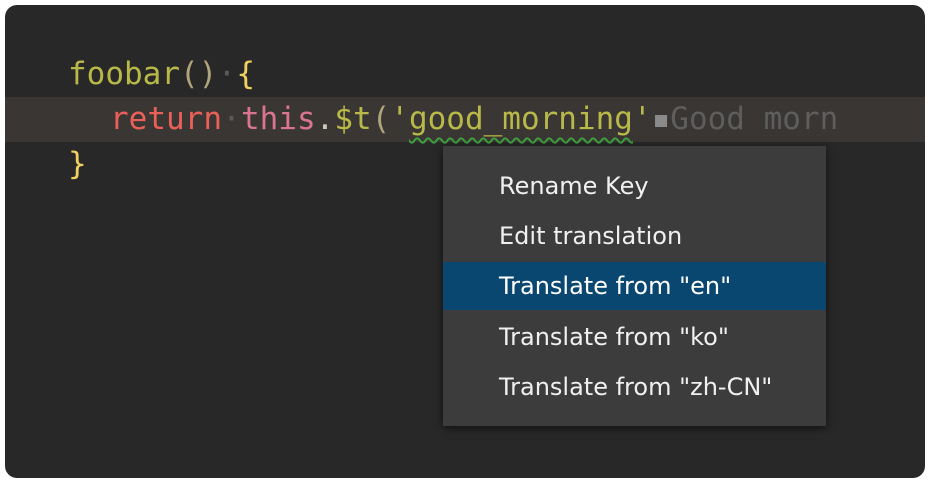  Describe the element at coordinates (399, 119) in the screenshot. I see `quote-open: '` at that location.